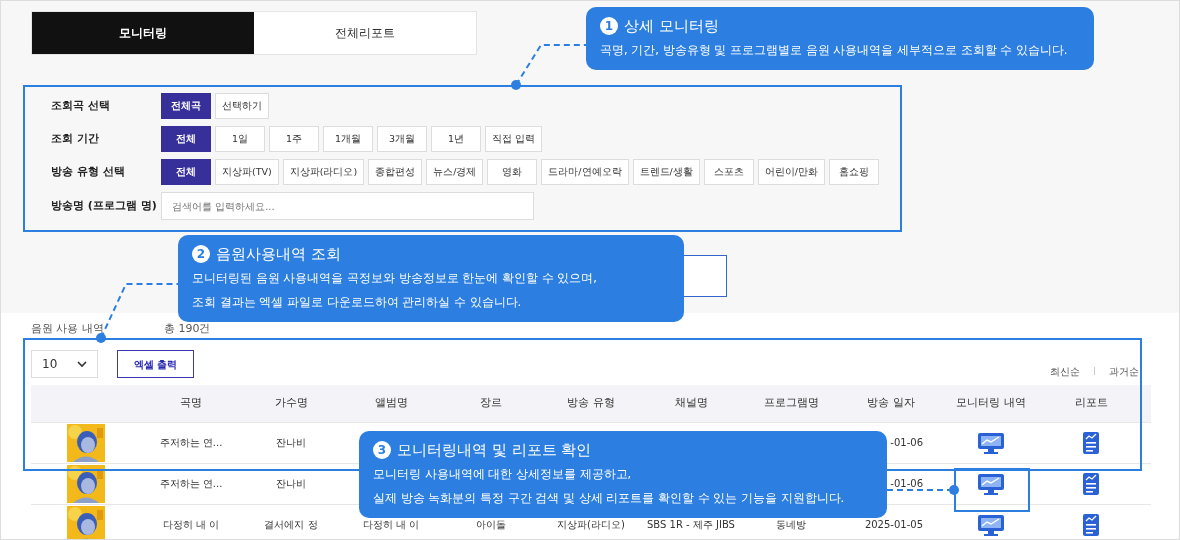 Image resolution: width=1180 pixels, height=540 pixels. I want to click on total-count: 총 190건, so click(187, 329).